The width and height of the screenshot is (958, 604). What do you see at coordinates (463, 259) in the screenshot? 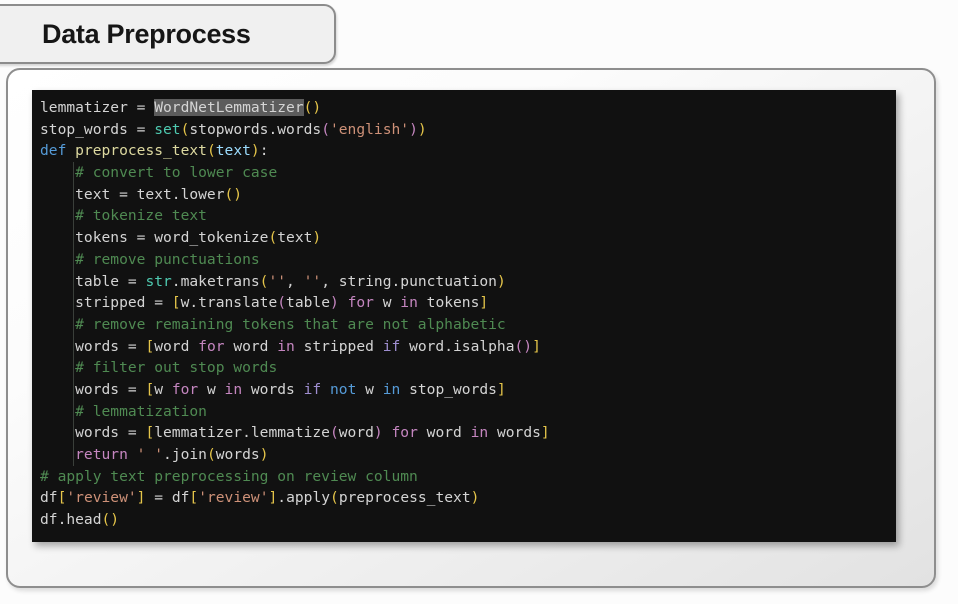
I see `code-line: # remove punctuations` at bounding box center [463, 259].